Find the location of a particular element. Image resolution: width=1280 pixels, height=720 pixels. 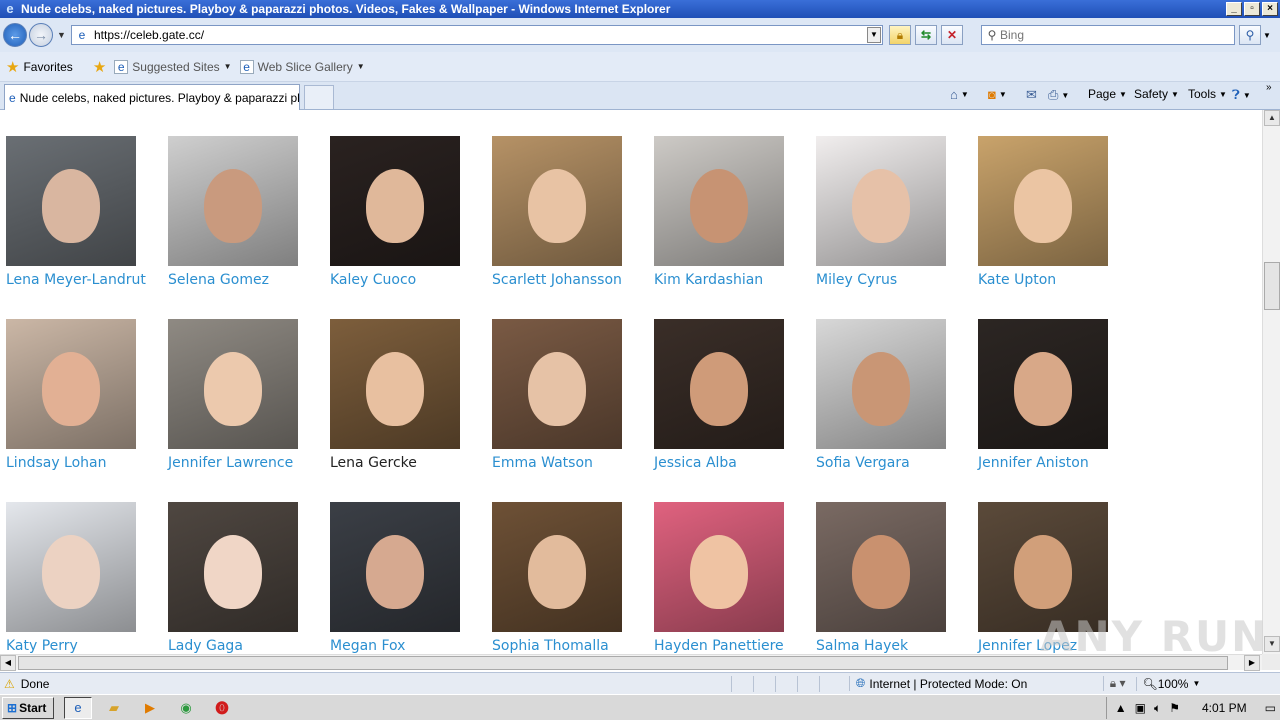

celeb-card: Katy Perry is located at coordinates (81, 578).